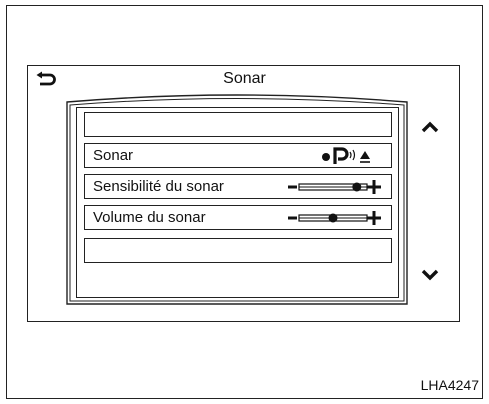  What do you see at coordinates (149, 217) in the screenshot?
I see `menu-item-label: Volume du sonar` at bounding box center [149, 217].